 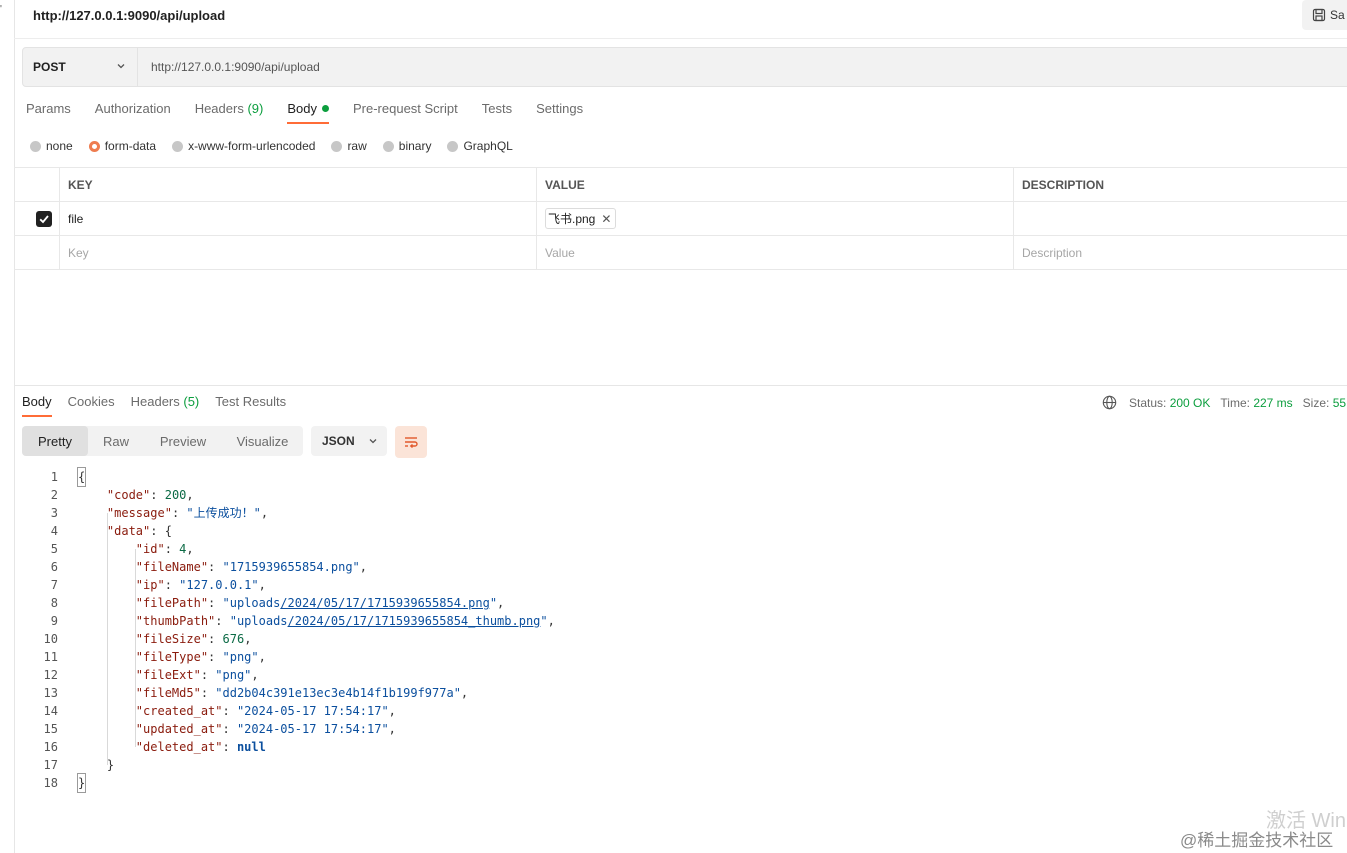 What do you see at coordinates (183, 441) in the screenshot?
I see `view-preview: Preview` at bounding box center [183, 441].